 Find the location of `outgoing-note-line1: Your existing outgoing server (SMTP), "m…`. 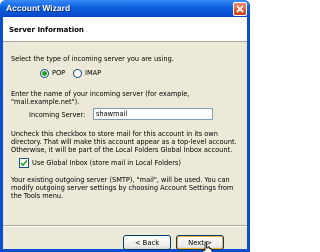

outgoing-note-line1: Your existing outgoing server (SMTP), "m… is located at coordinates (120, 180).